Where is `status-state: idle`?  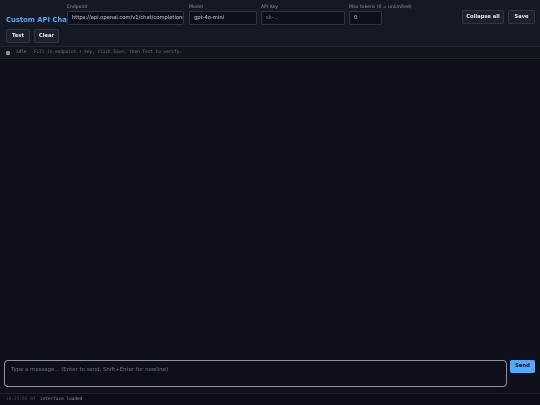 status-state: idle is located at coordinates (21, 52).